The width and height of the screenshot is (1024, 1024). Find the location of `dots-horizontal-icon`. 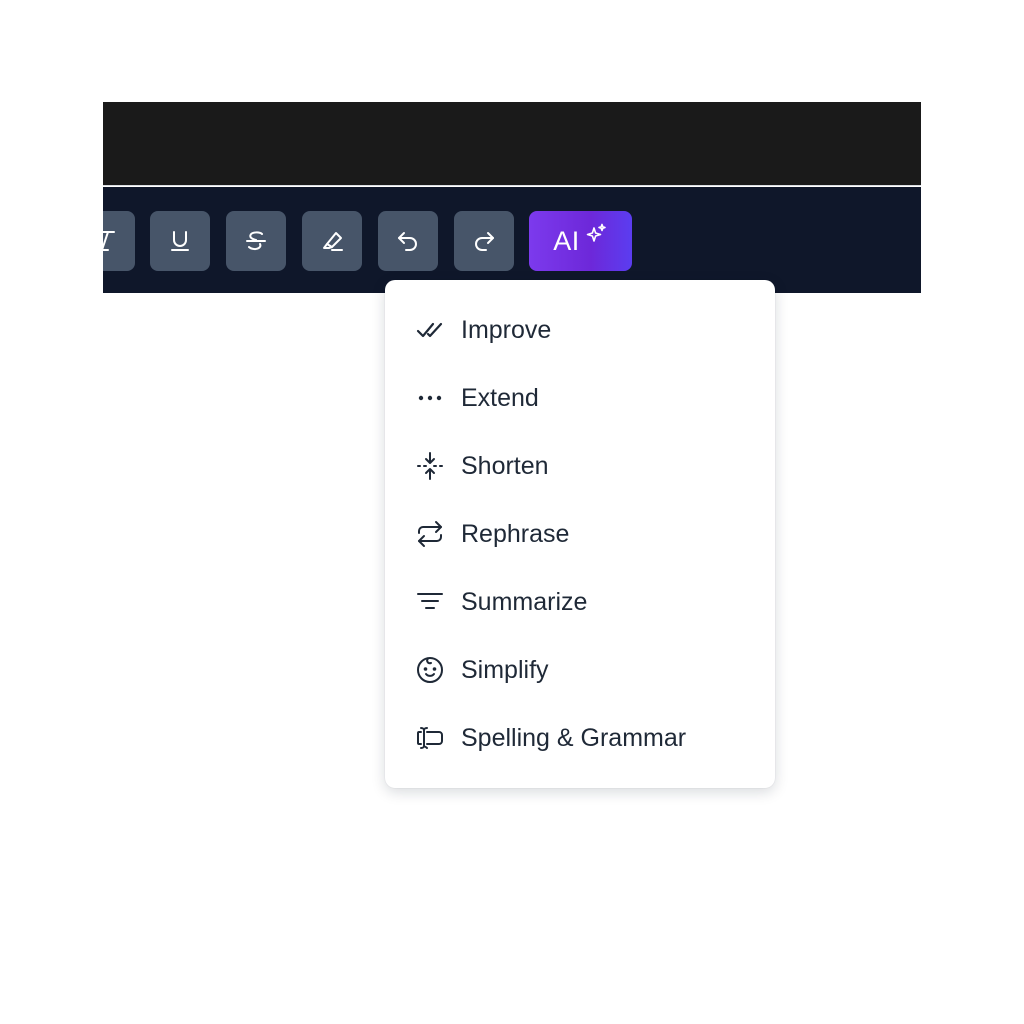

dots-horizontal-icon is located at coordinates (430, 398).